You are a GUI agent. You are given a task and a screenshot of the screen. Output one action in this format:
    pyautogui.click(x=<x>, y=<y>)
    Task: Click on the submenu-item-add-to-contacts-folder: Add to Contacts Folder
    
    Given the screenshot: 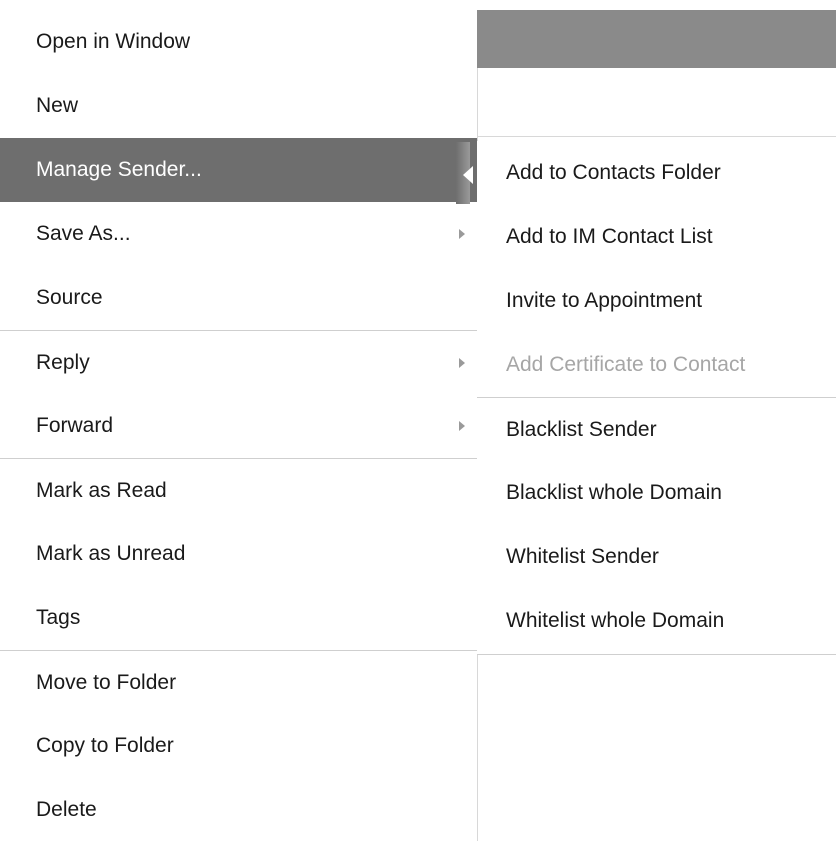 What is the action you would take?
    pyautogui.click(x=656, y=173)
    